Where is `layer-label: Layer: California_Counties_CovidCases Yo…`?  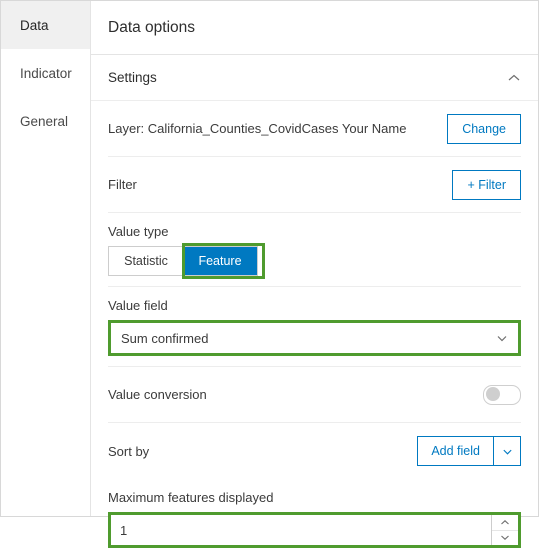
layer-label: Layer: California_Counties_CovidCases Yo… is located at coordinates (257, 128).